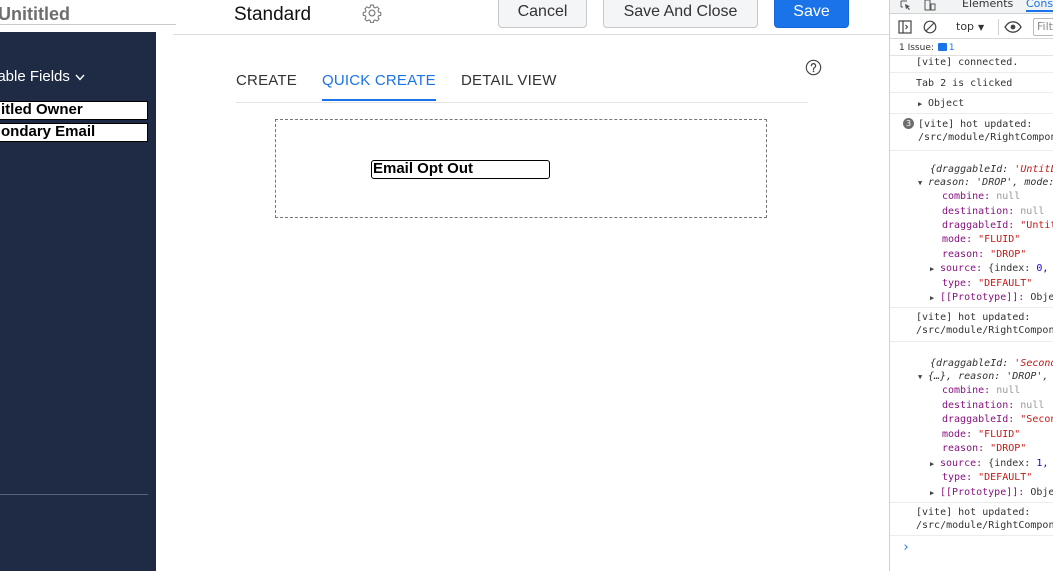 This screenshot has width=1053, height=571. I want to click on tab-detail-view: DETAIL VIEW, so click(509, 80).